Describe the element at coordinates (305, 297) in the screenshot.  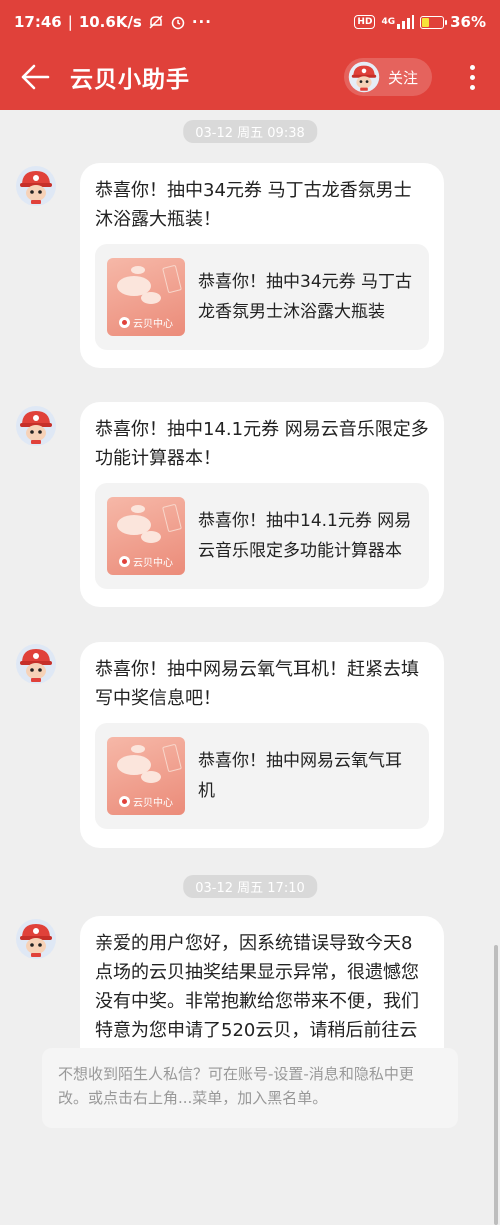
I see `card-text: 恭喜你！抽中34元券 马丁古龙香氛男士沐浴露大瓶装` at that location.